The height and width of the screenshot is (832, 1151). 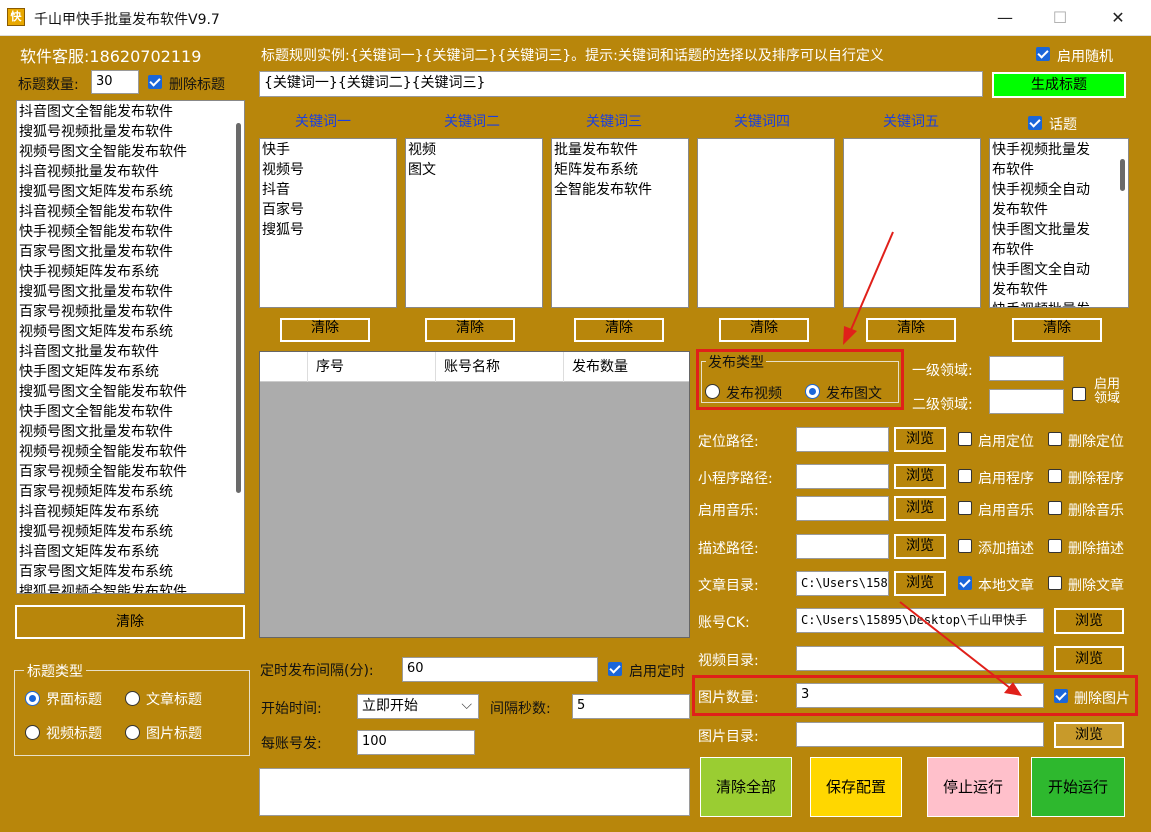 I want to click on topic-item: 发布软件, so click(x=1059, y=290).